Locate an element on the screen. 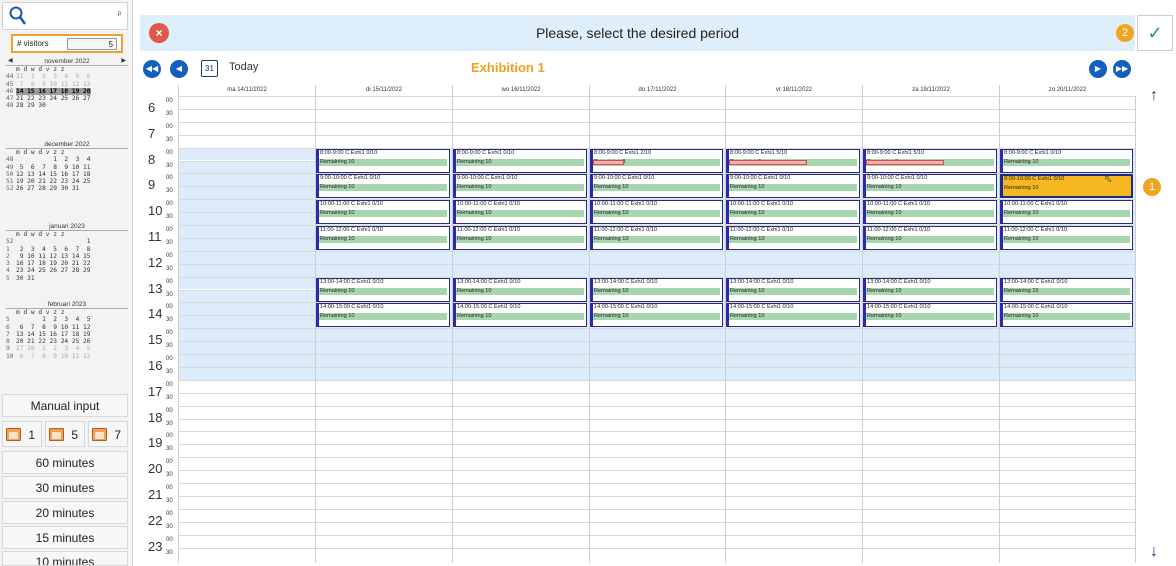  week-row: 51 19 20 21 22 23 24 25 is located at coordinates (67, 181).